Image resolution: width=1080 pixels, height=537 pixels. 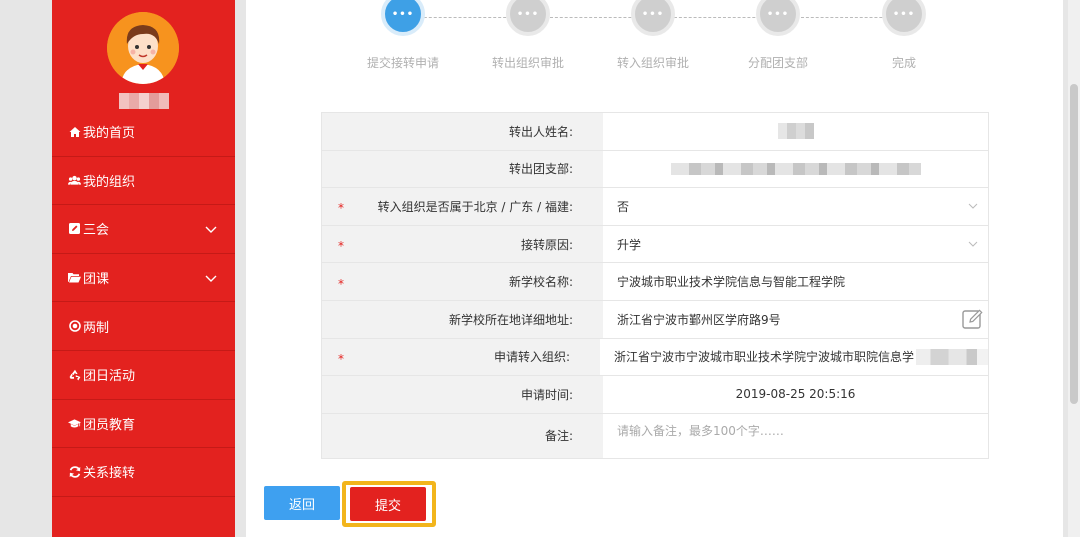 I want to click on input-value: 宁波城市职业技术学院信息与智能工程学院, so click(x=731, y=282).